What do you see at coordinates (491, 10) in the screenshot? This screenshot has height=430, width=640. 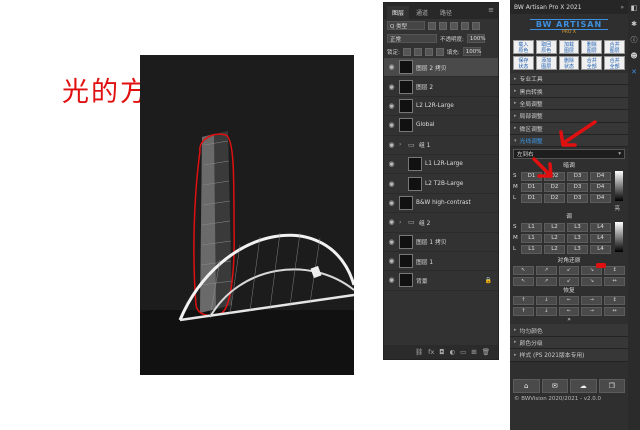 I see `panel-menu-icon: ≡` at bounding box center [491, 10].